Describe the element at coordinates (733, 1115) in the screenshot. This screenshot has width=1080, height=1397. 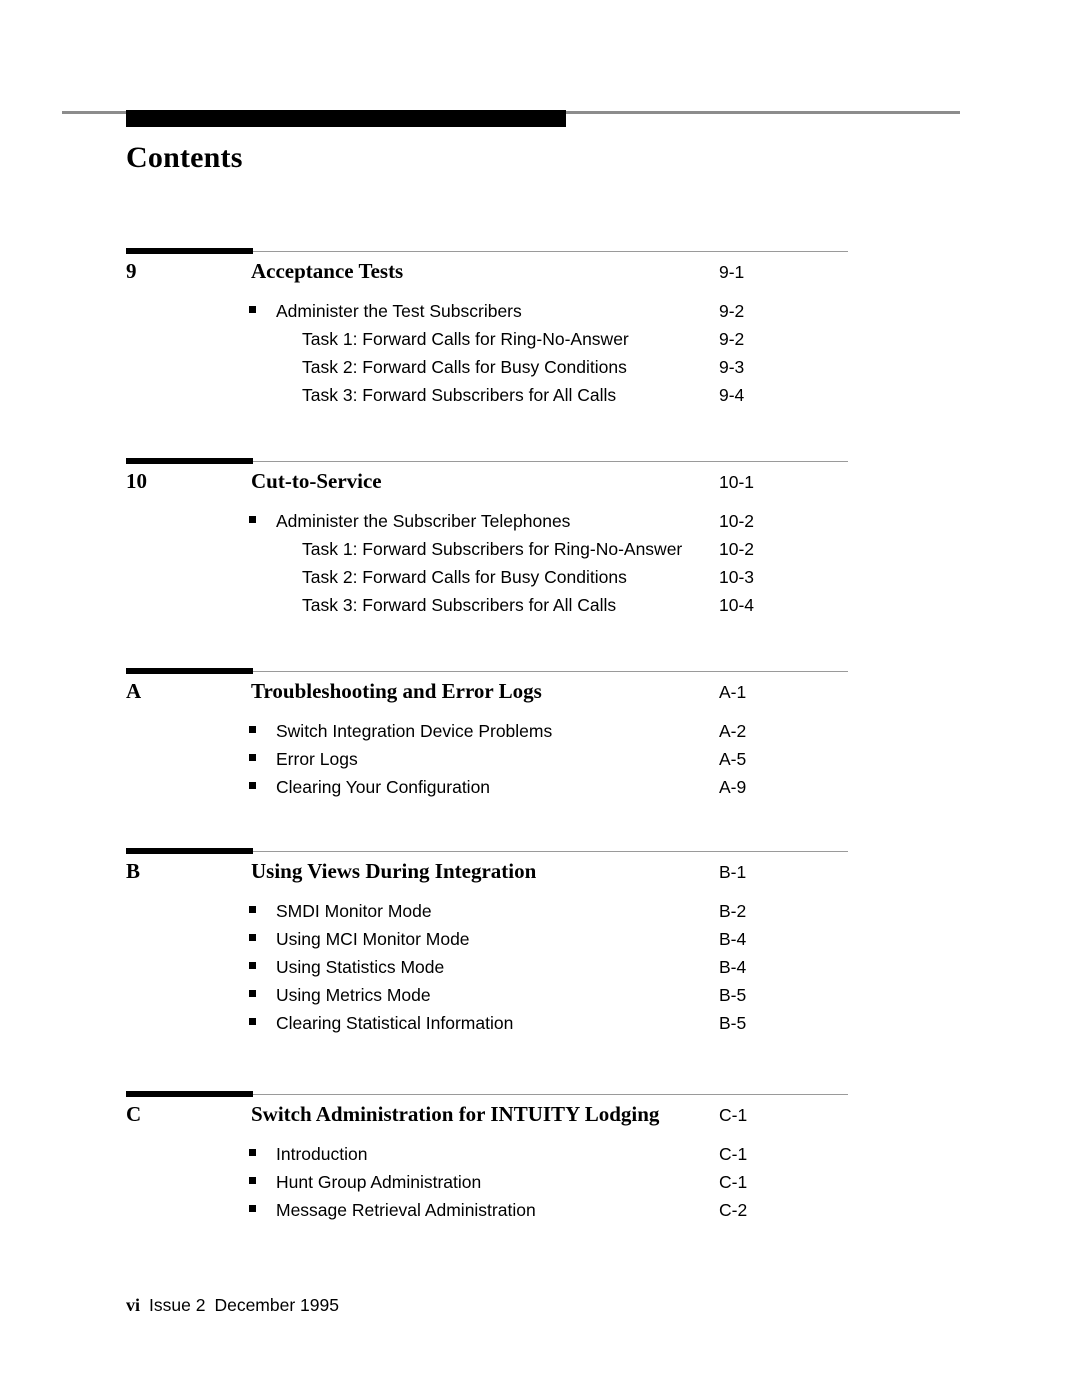
I see `section-page-number: C-1` at that location.